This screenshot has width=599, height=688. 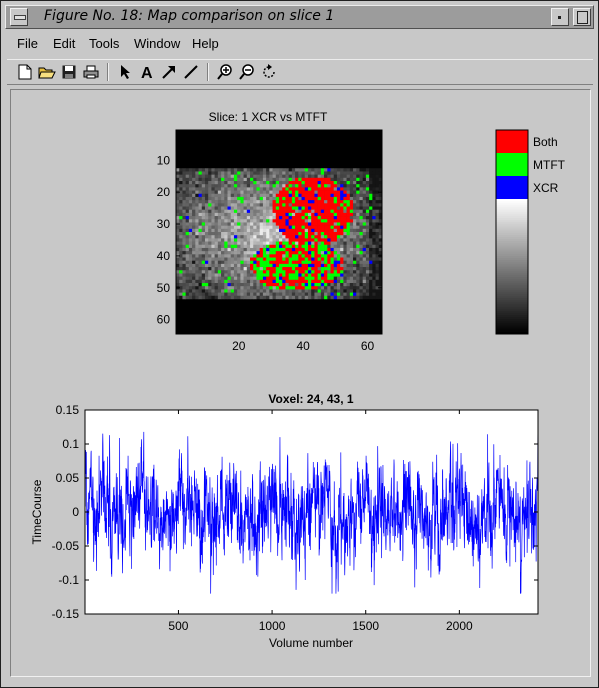 I want to click on zoom-in-icon, so click(x=225, y=72).